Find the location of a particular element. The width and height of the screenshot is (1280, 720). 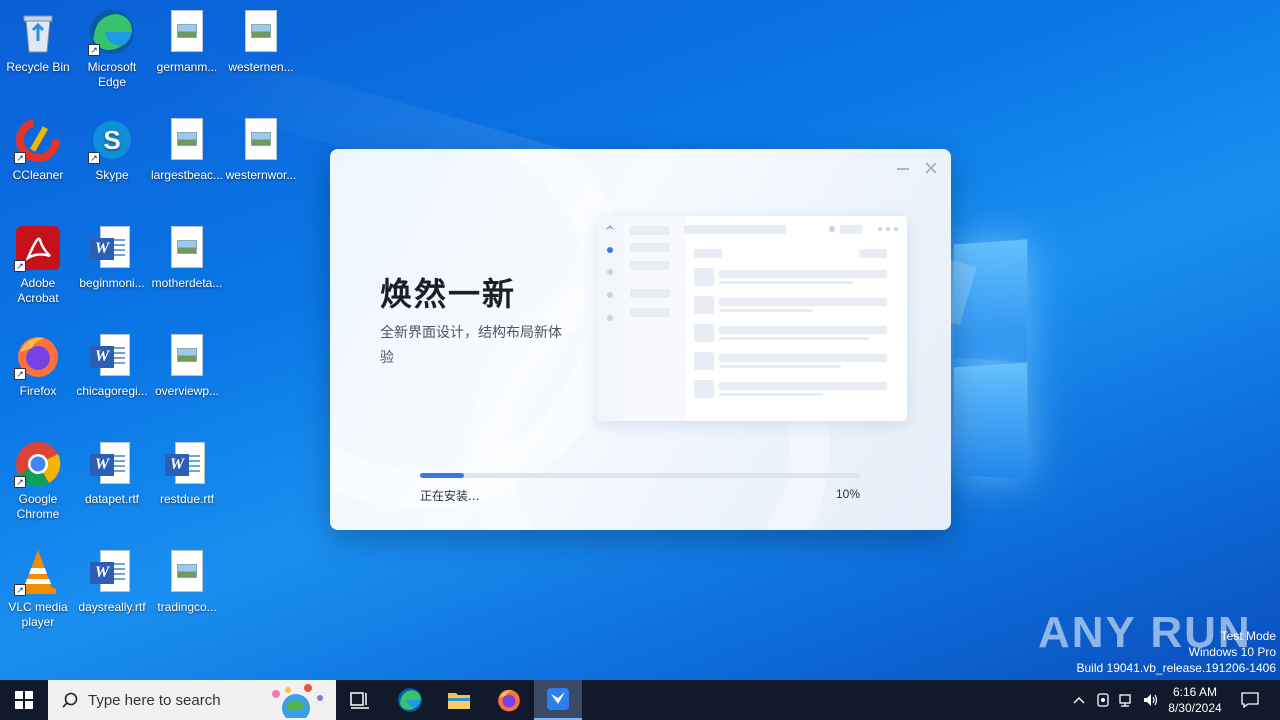

close-icon is located at coordinates (931, 168).